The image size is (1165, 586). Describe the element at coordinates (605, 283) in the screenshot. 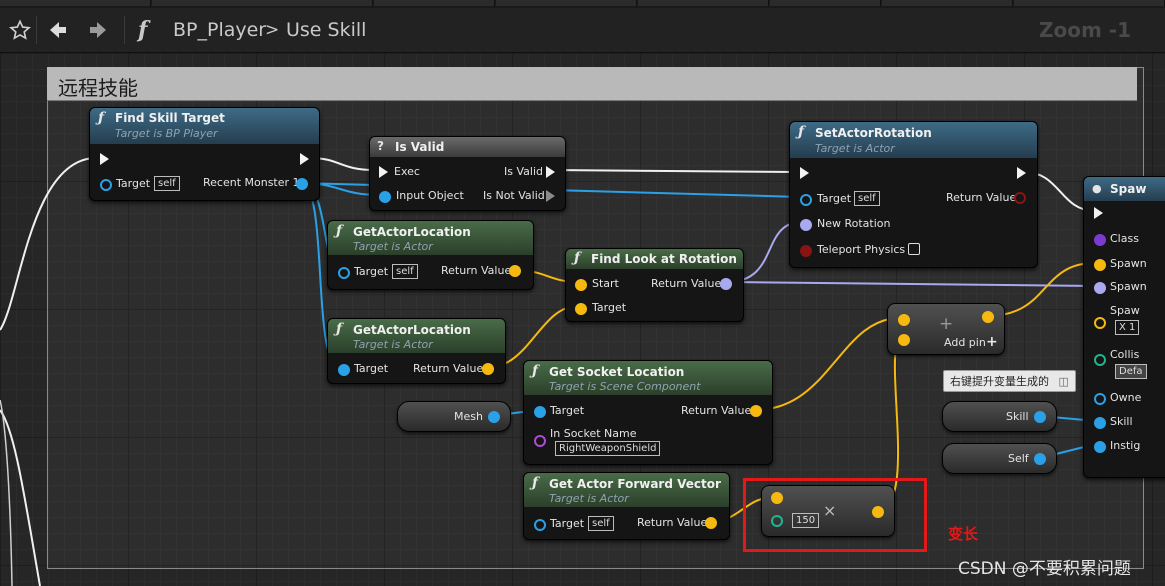

I see `pin-label: Start` at that location.